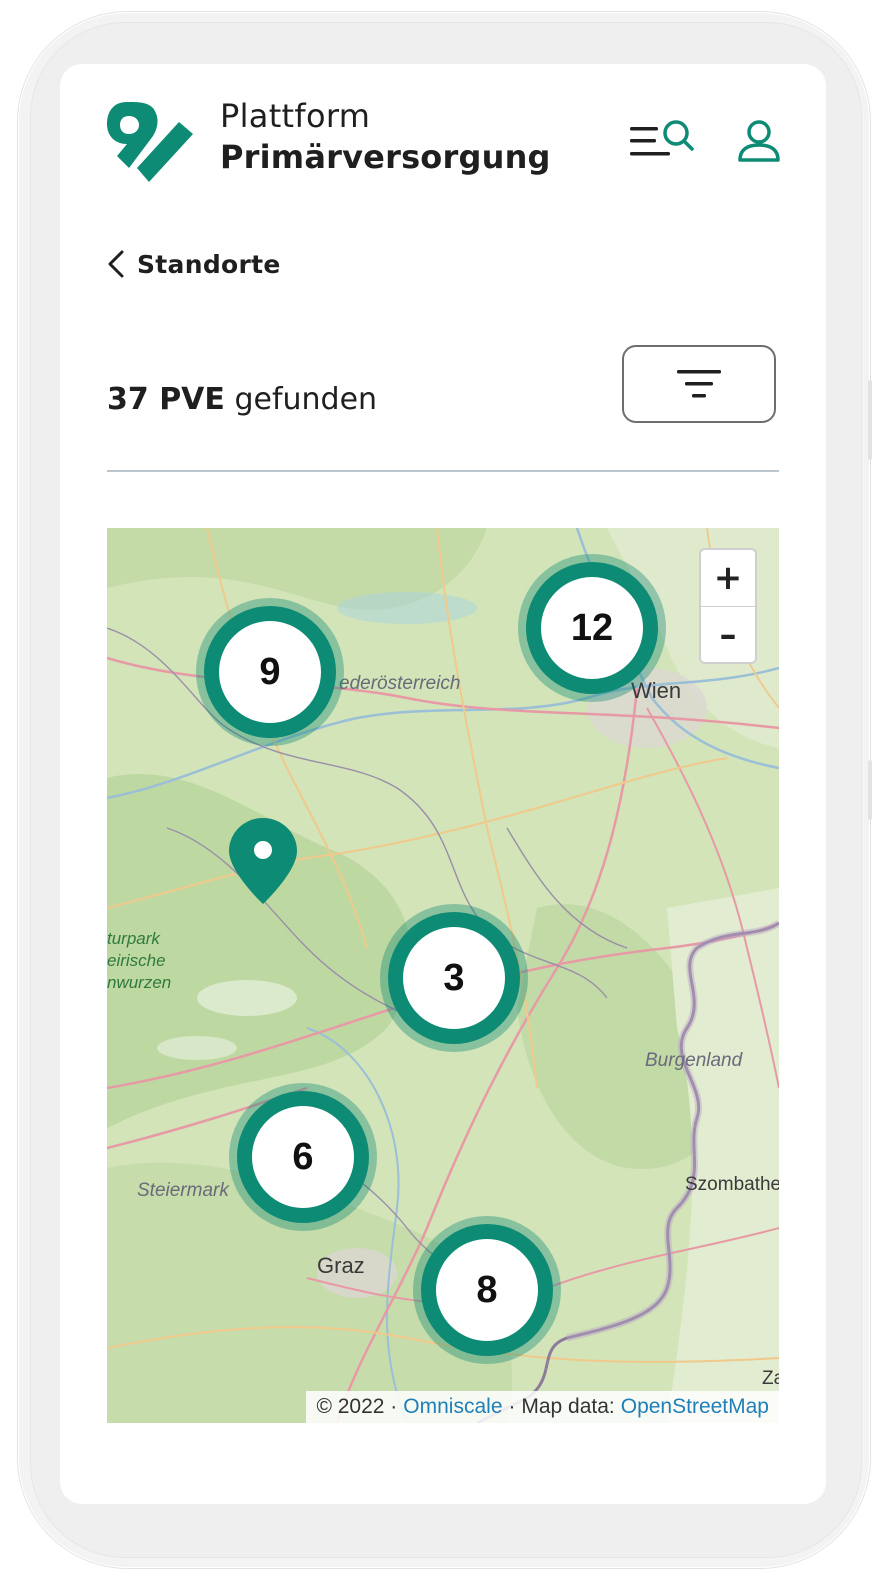 This screenshot has width=892, height=1582. I want to click on results-count-number: 37 PVE, so click(166, 399).